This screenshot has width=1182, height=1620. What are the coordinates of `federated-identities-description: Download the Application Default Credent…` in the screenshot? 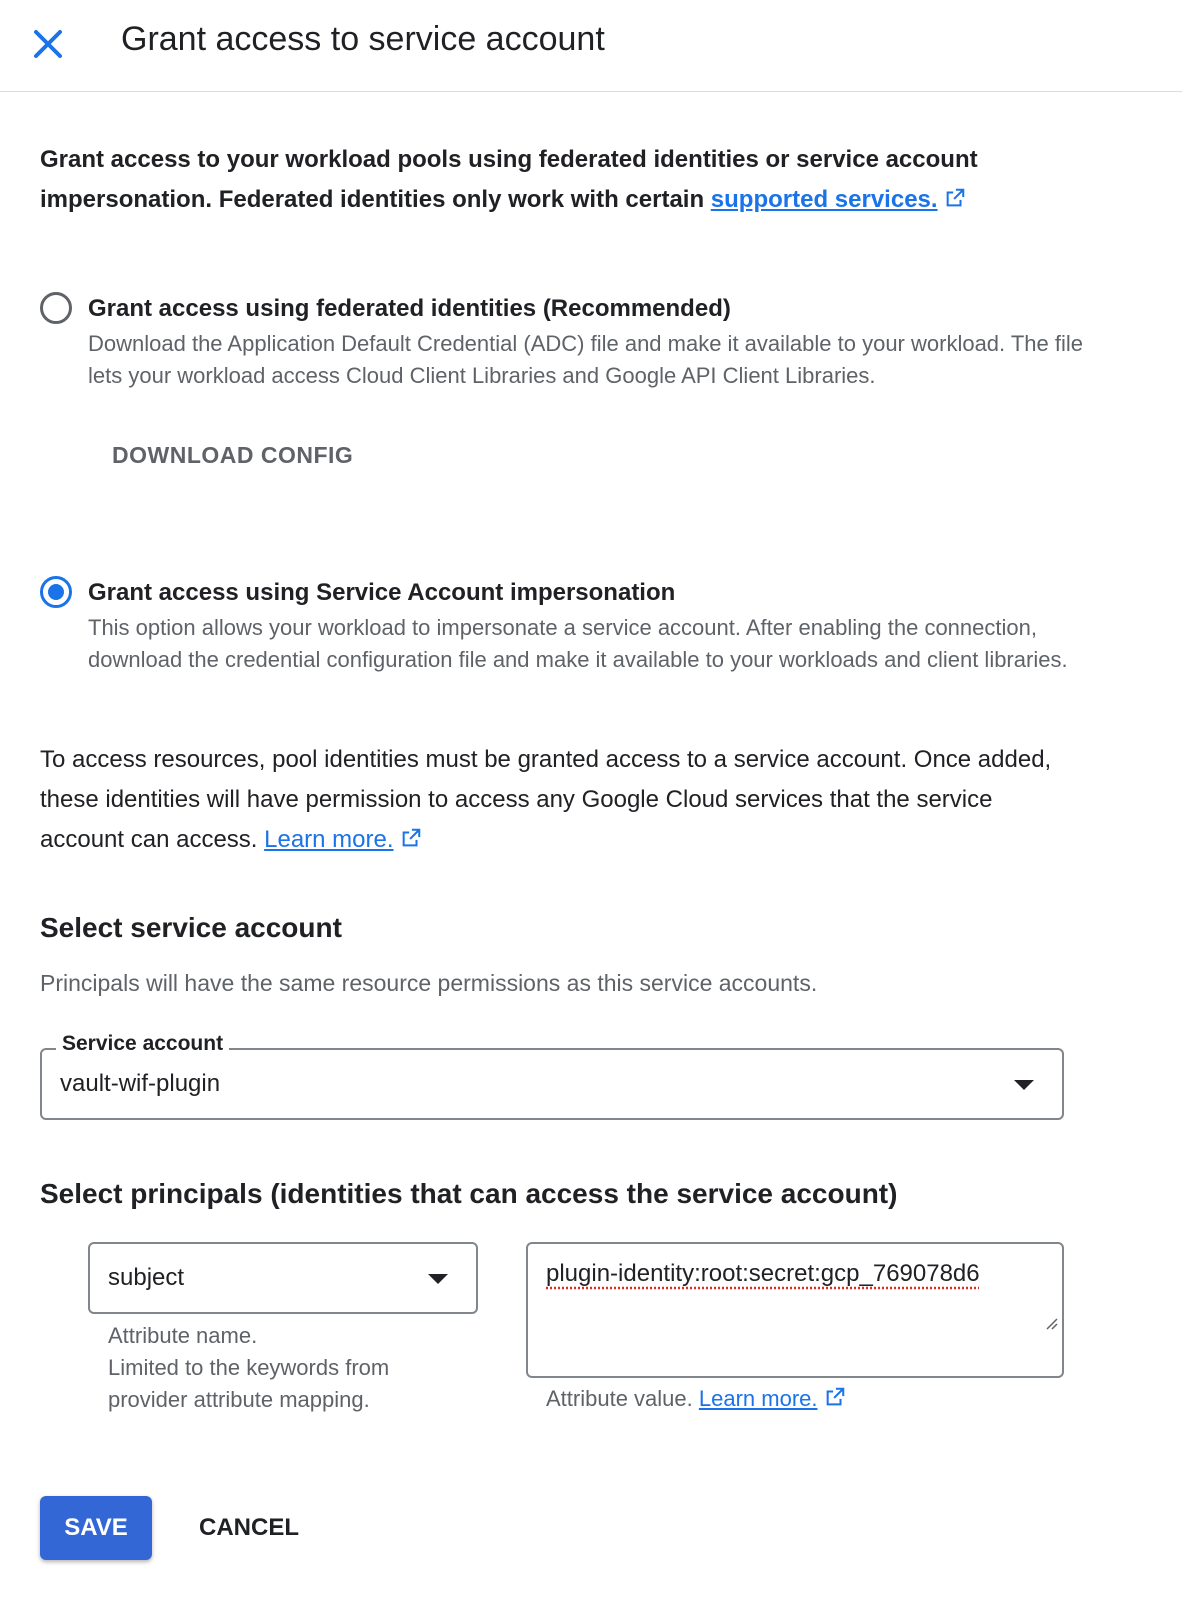 It's located at (586, 359).